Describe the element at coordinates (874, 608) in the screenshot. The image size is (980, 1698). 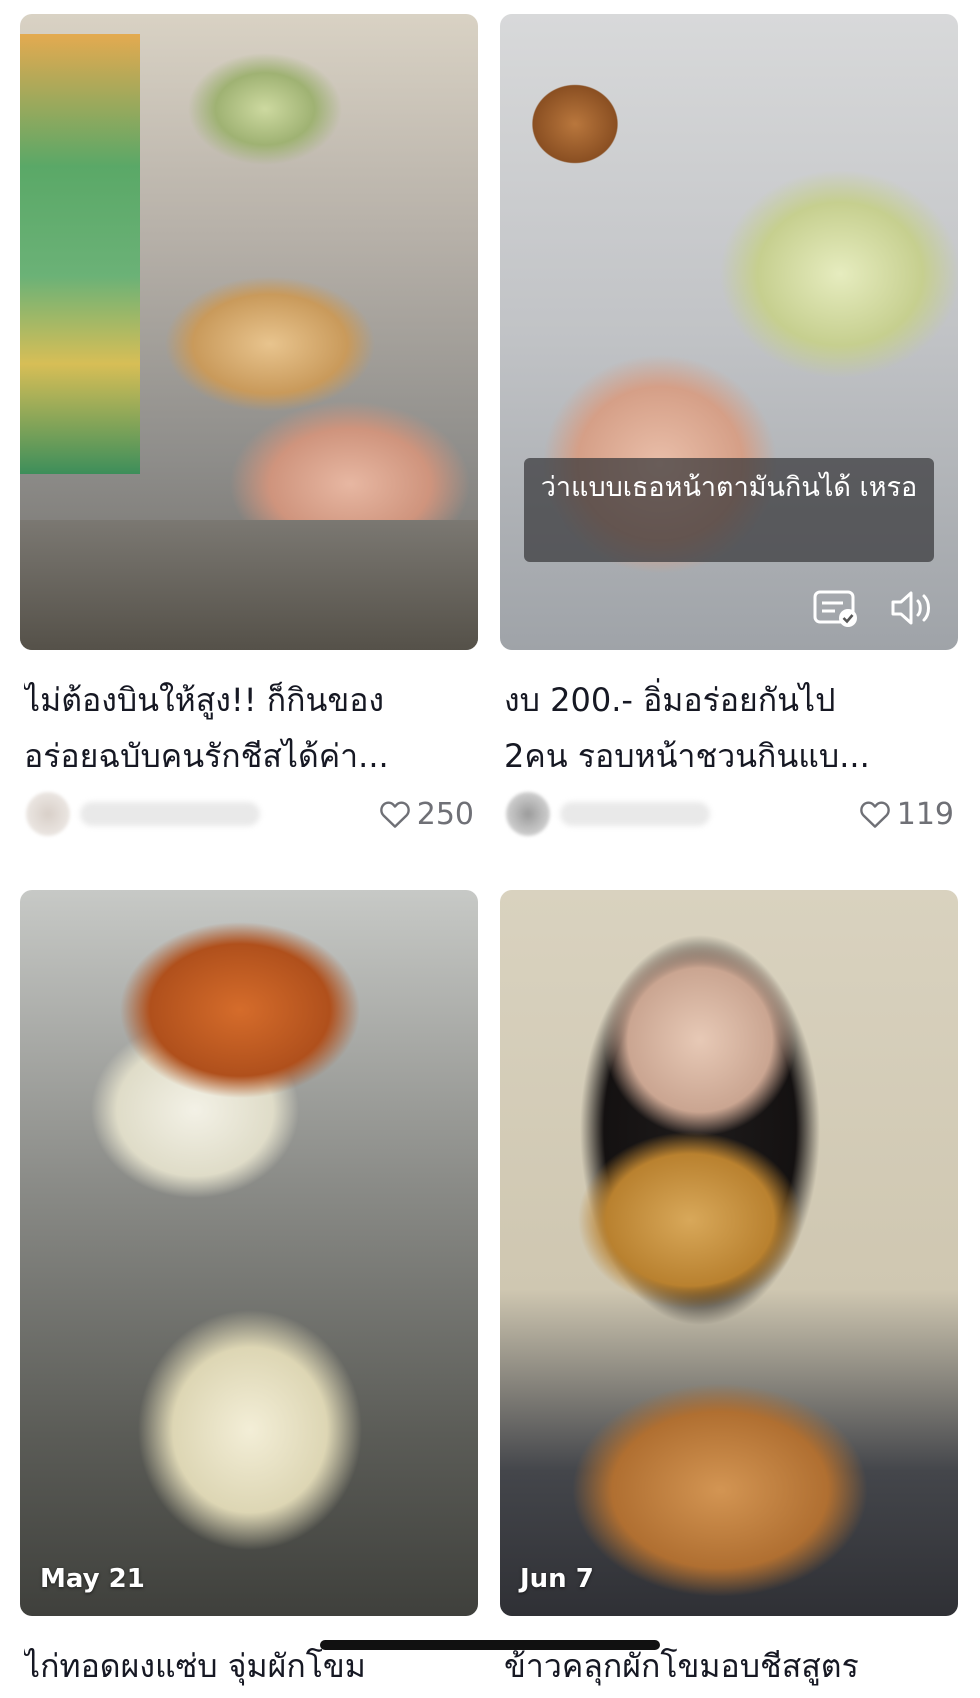
I see `video-controls` at that location.